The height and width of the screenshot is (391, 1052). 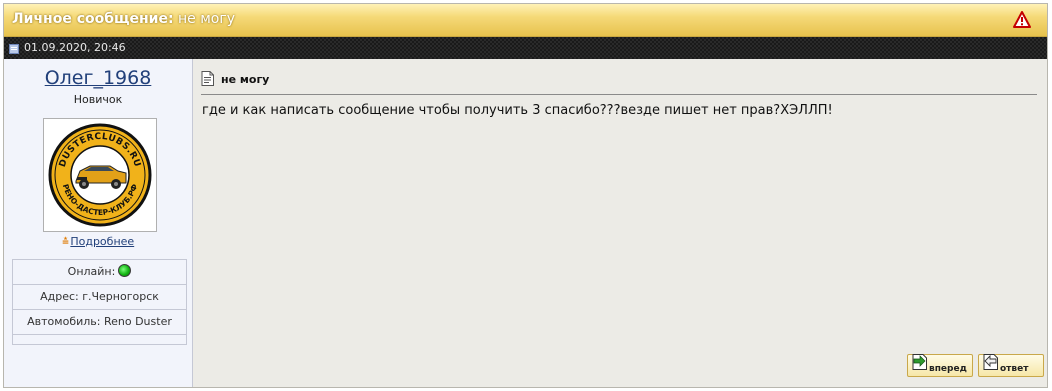 What do you see at coordinates (207, 78) in the screenshot?
I see `document-icon` at bounding box center [207, 78].